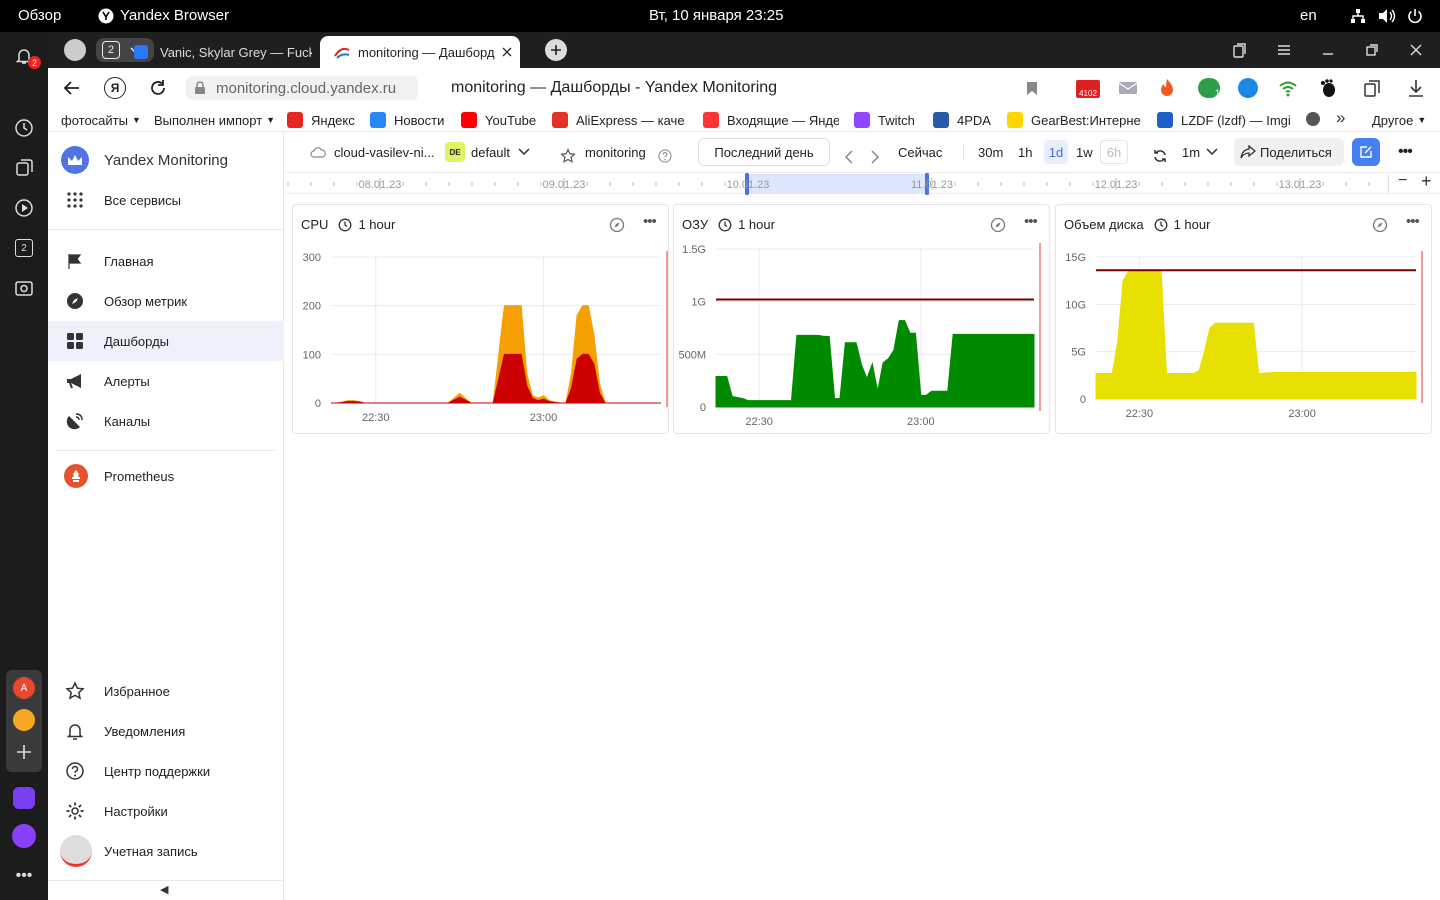 The height and width of the screenshot is (900, 1440). What do you see at coordinates (1328, 50) in the screenshot?
I see `minimize-icon` at bounding box center [1328, 50].